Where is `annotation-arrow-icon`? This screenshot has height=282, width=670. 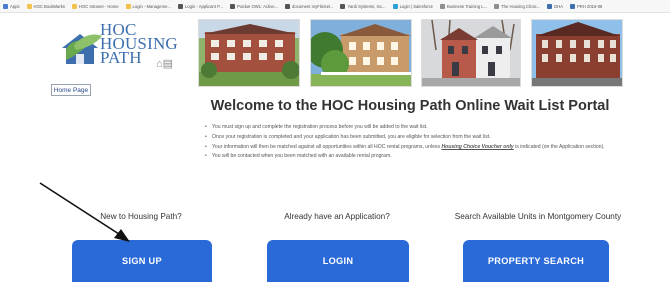 annotation-arrow-icon is located at coordinates (84, 212).